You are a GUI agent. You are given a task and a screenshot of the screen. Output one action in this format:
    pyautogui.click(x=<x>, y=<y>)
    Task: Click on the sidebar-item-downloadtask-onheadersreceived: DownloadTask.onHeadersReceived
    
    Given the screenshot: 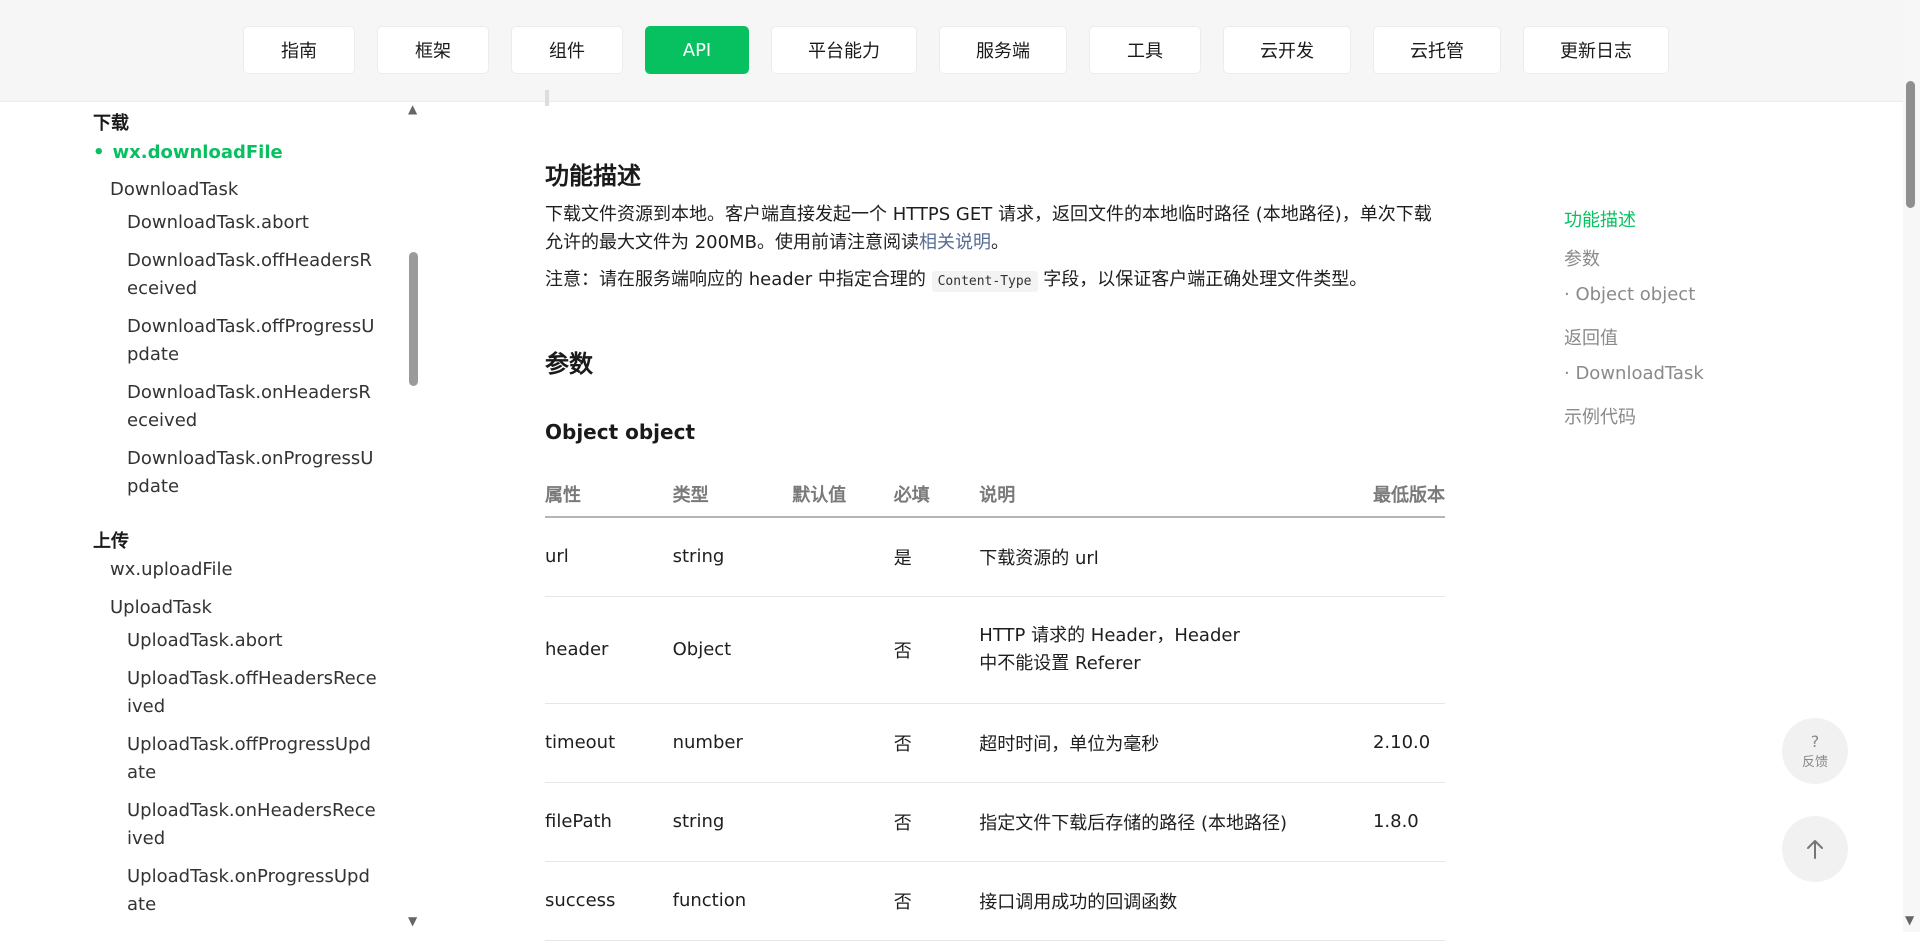 What is the action you would take?
    pyautogui.click(x=252, y=407)
    